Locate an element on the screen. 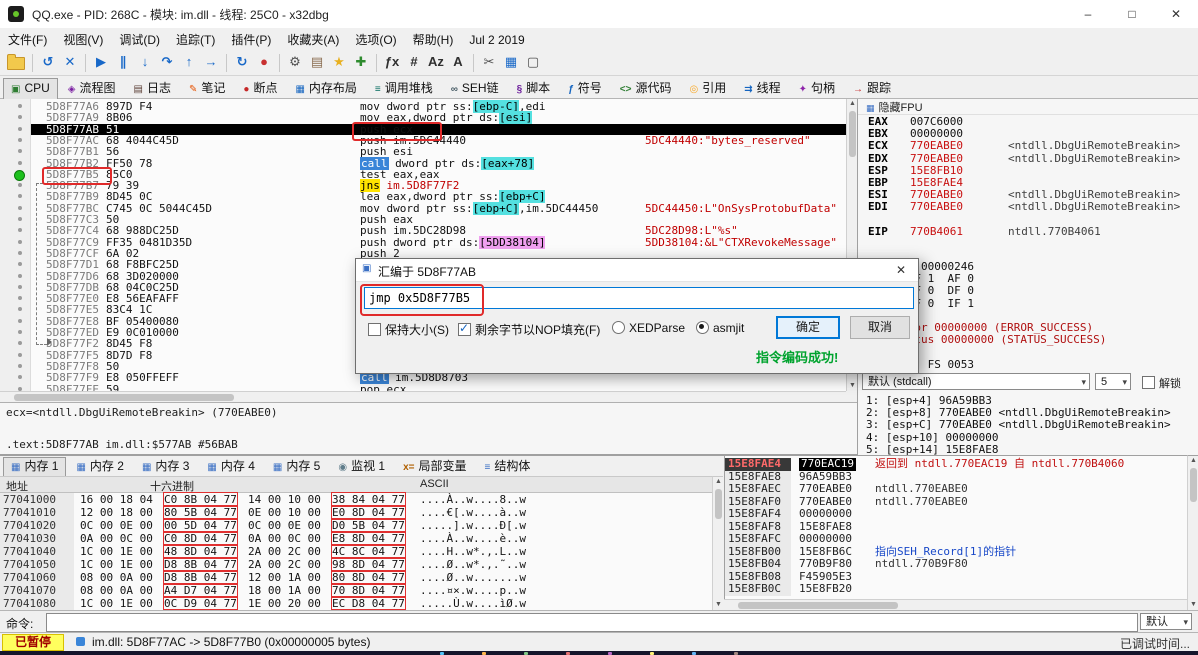  register-row: EIP 770B4061 ntdll.770B4061 is located at coordinates (1028, 231).